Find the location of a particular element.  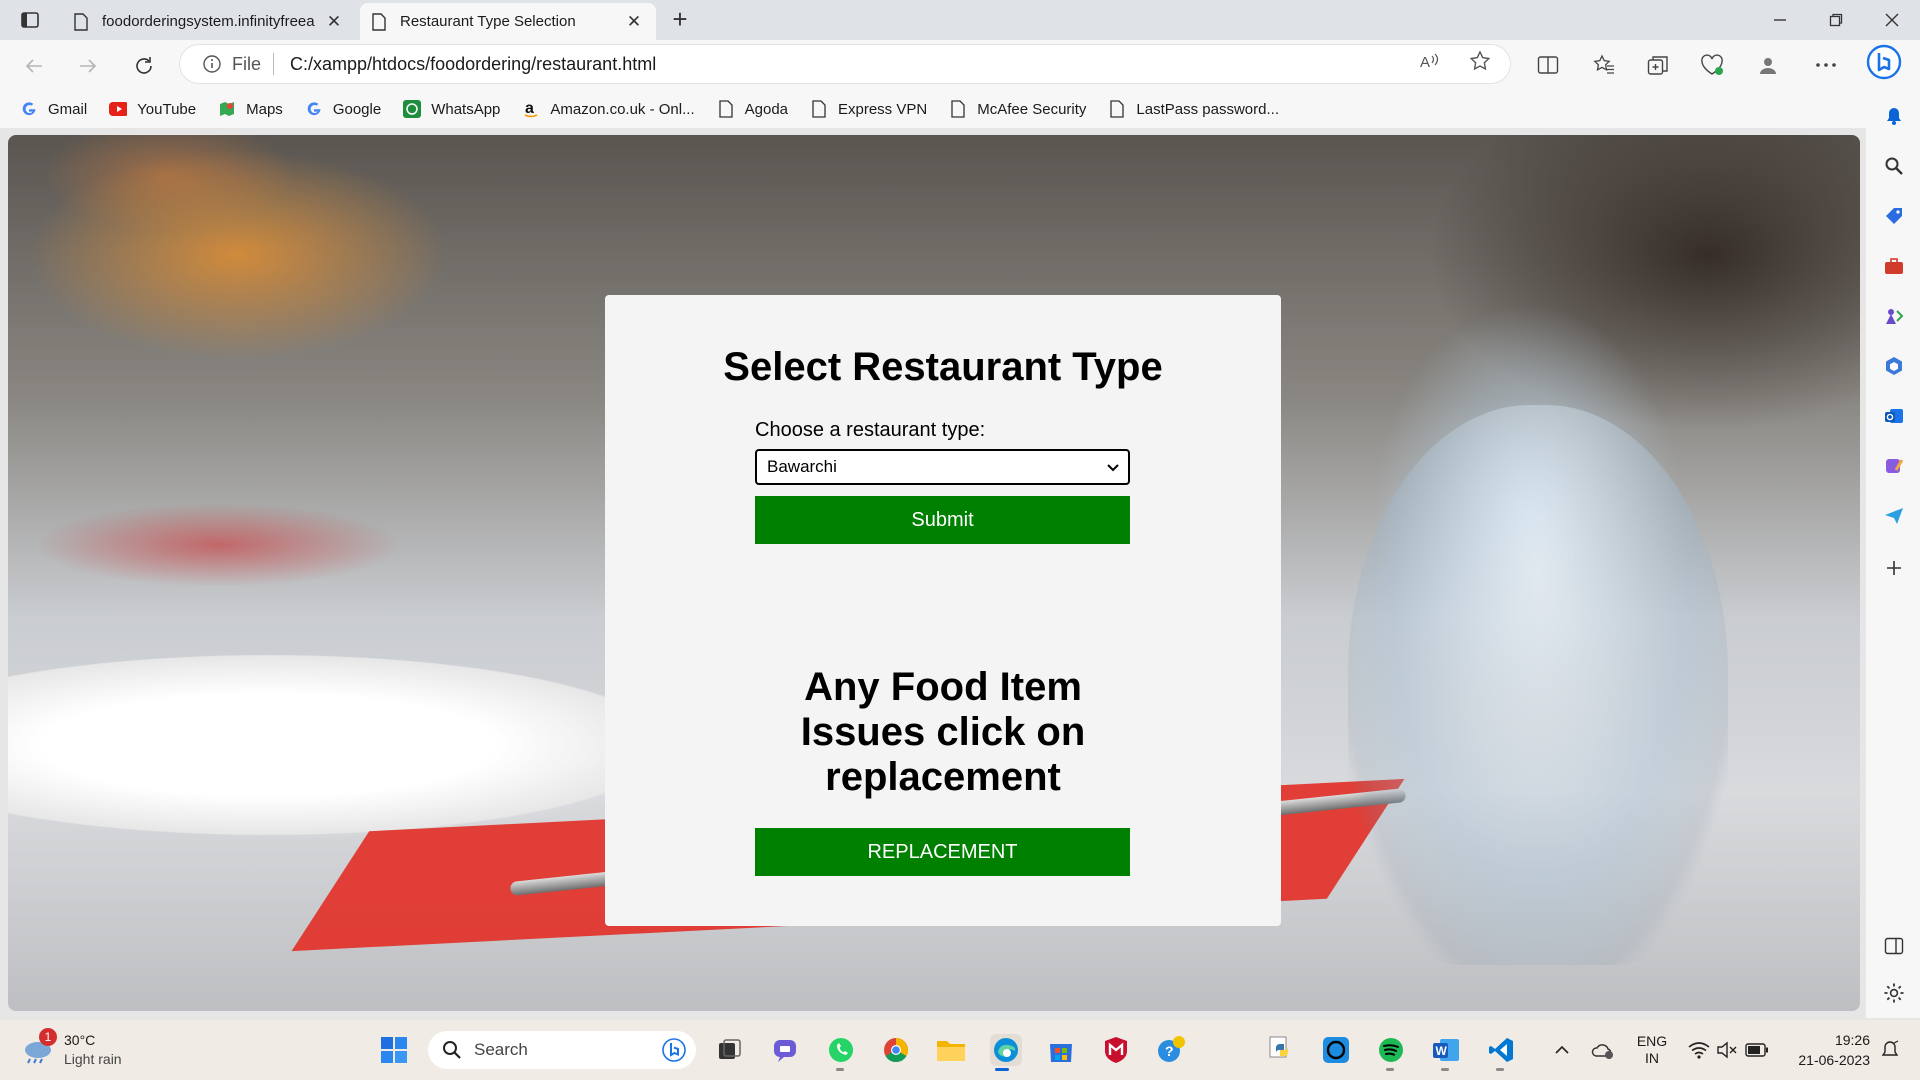

chevron-down-icon is located at coordinates (1113, 468).